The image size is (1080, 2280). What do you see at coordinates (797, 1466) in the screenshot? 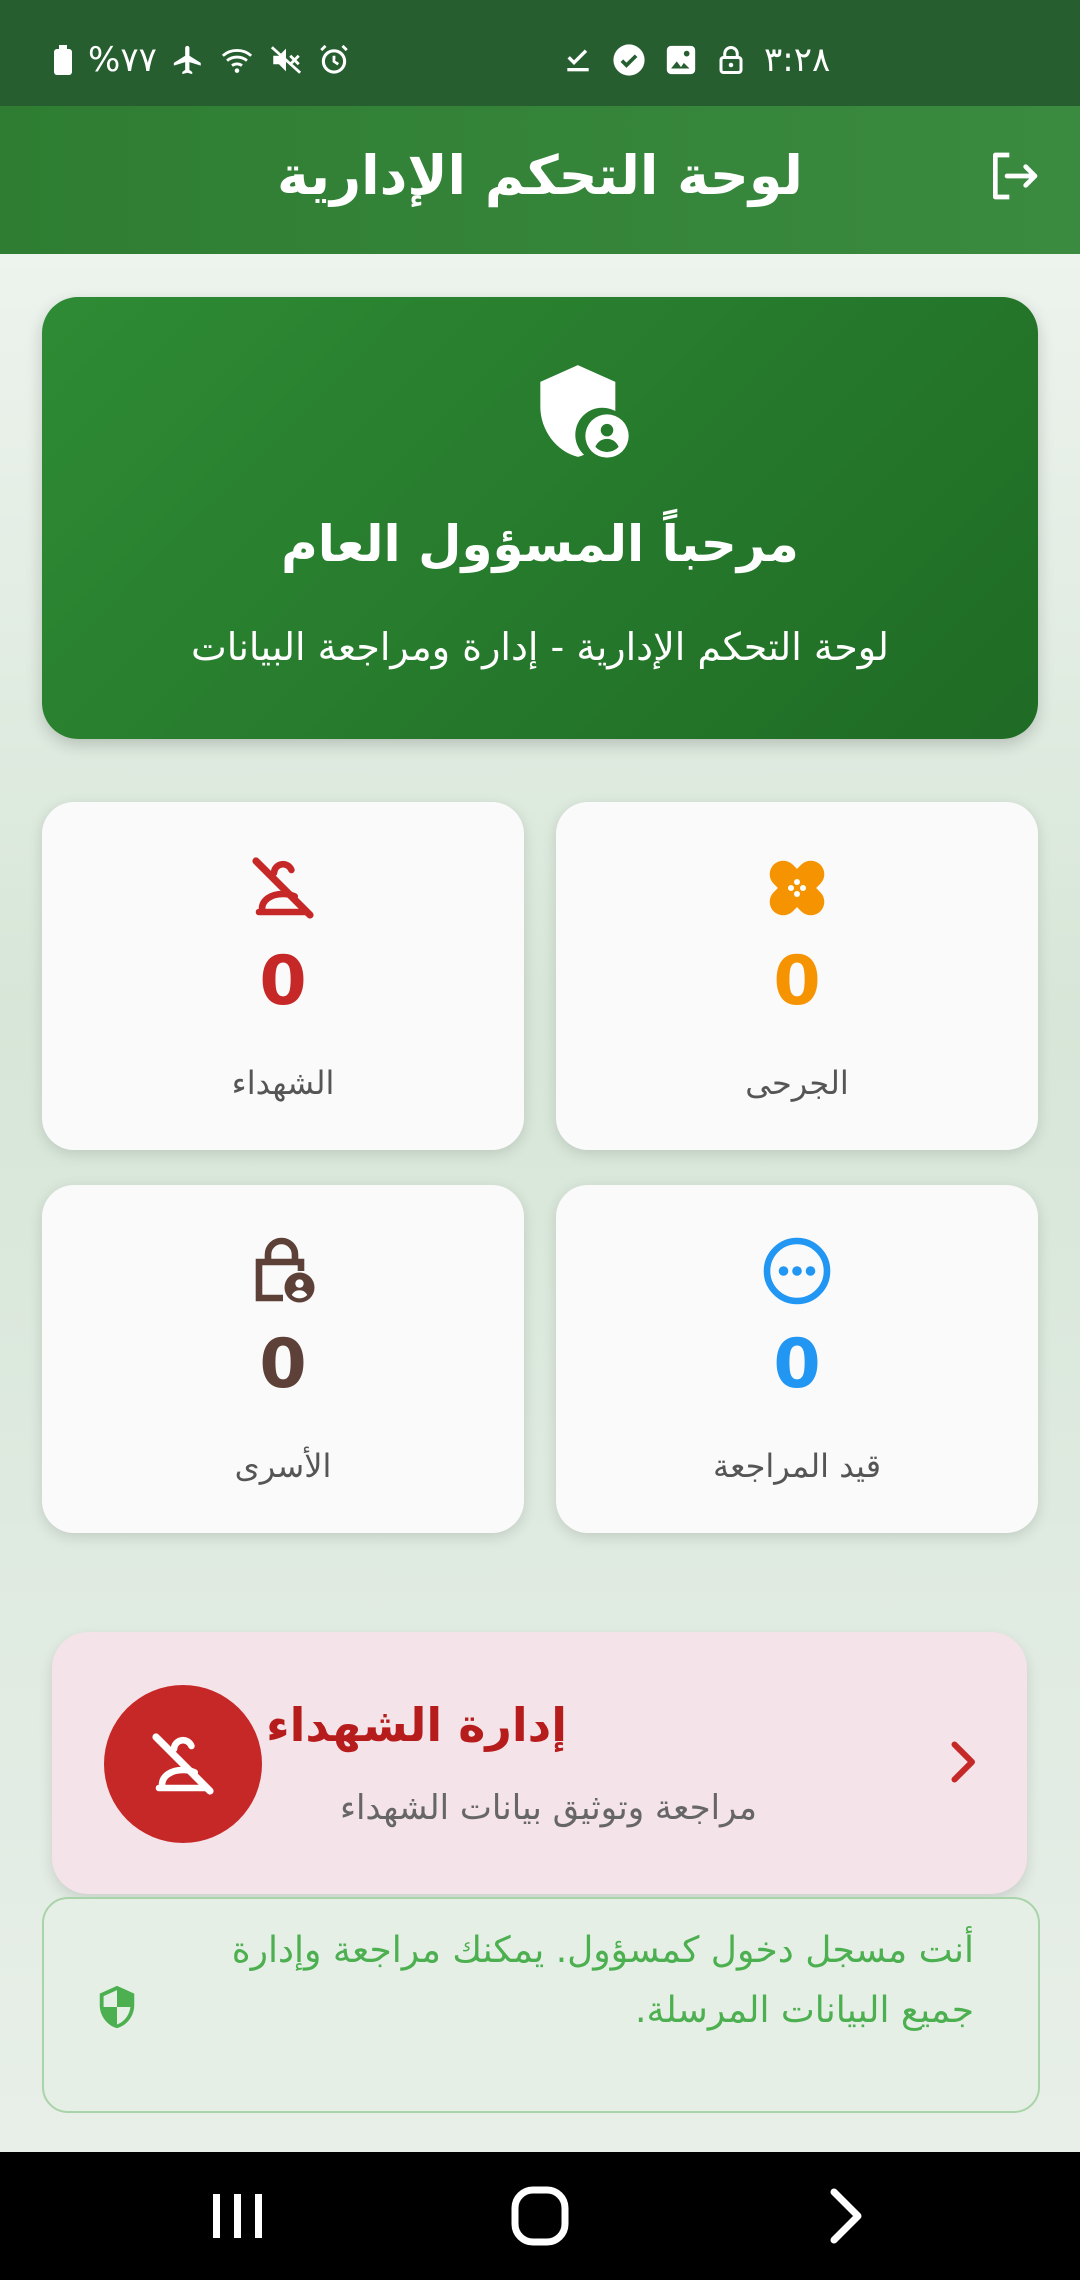
I see `pending-label: قيد المراجعة` at bounding box center [797, 1466].